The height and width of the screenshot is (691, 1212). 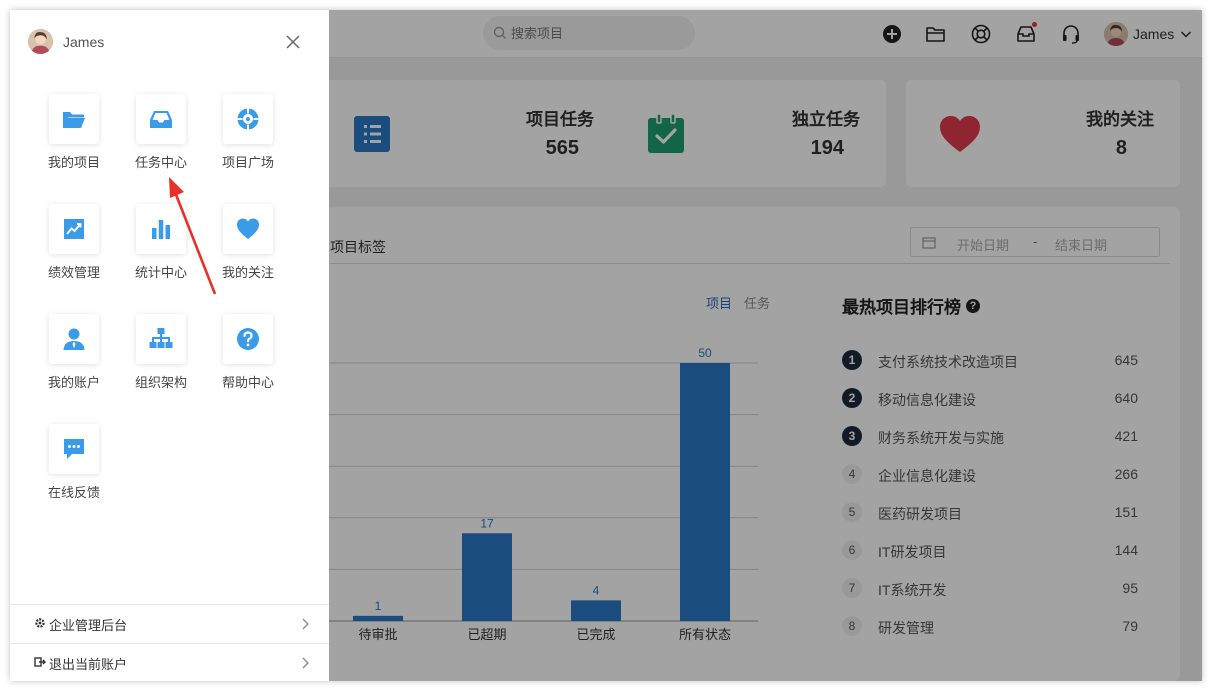 I want to click on app-chat: 在线反馈, so click(x=74, y=464).